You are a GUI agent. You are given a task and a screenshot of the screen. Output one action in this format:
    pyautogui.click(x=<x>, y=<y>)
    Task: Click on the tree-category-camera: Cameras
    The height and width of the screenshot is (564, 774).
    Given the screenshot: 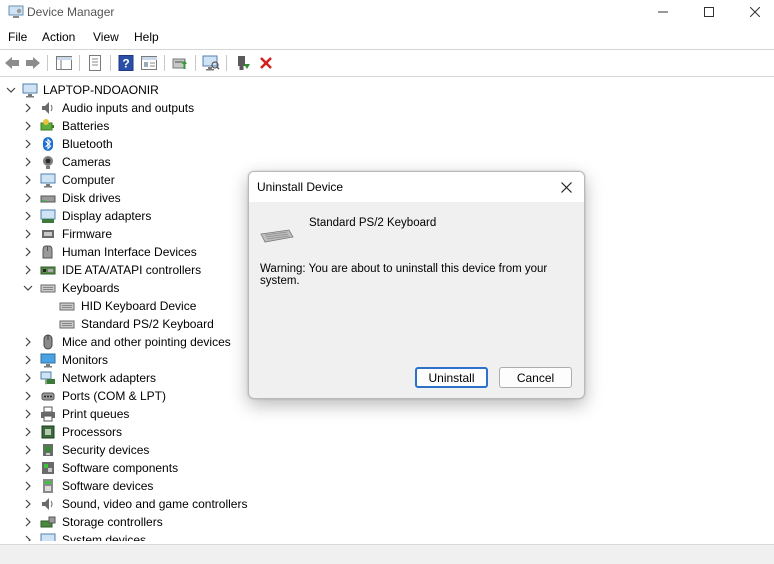 What is the action you would take?
    pyautogui.click(x=387, y=162)
    